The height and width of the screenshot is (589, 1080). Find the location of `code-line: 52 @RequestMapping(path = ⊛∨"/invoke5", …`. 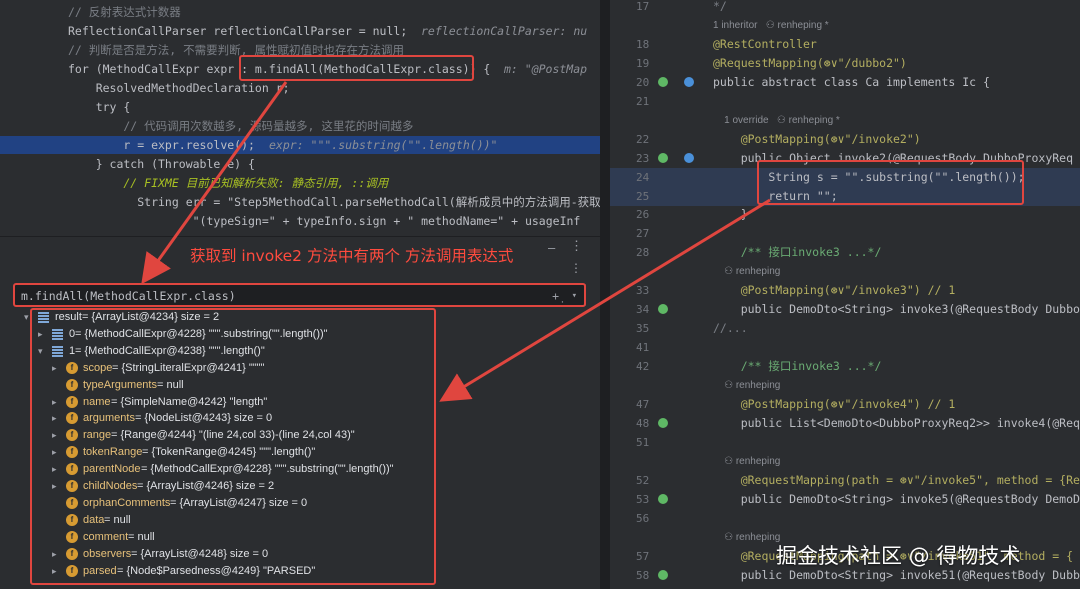

code-line: 52 @RequestMapping(path = ⊛∨"/invoke5", … is located at coordinates (845, 480).